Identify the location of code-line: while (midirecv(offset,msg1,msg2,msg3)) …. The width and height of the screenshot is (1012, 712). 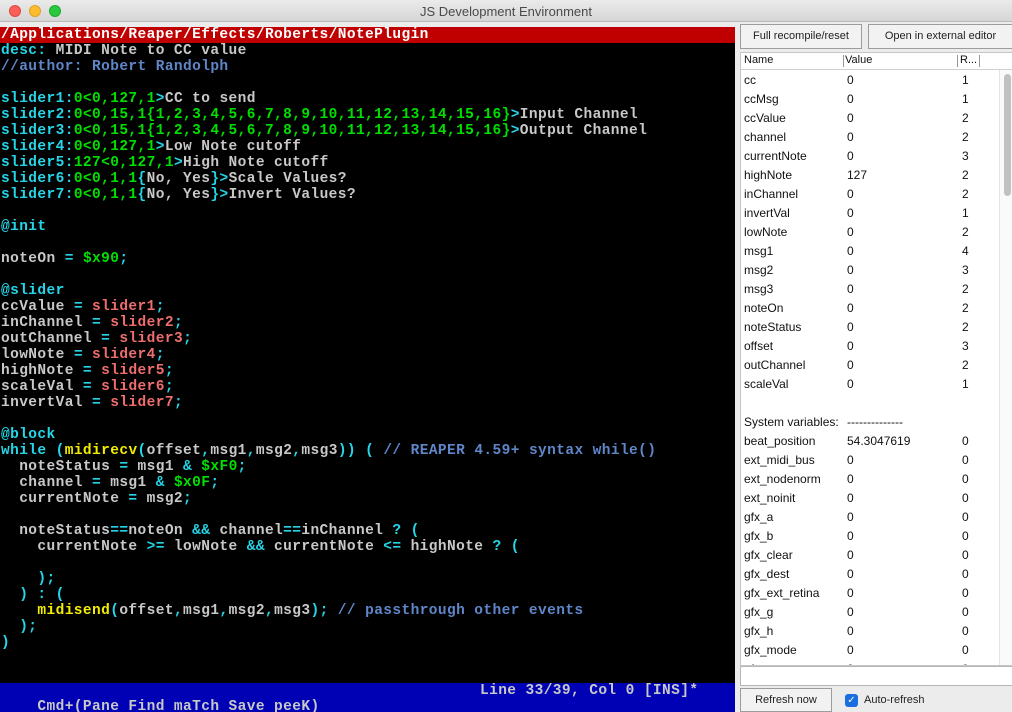
(367, 451).